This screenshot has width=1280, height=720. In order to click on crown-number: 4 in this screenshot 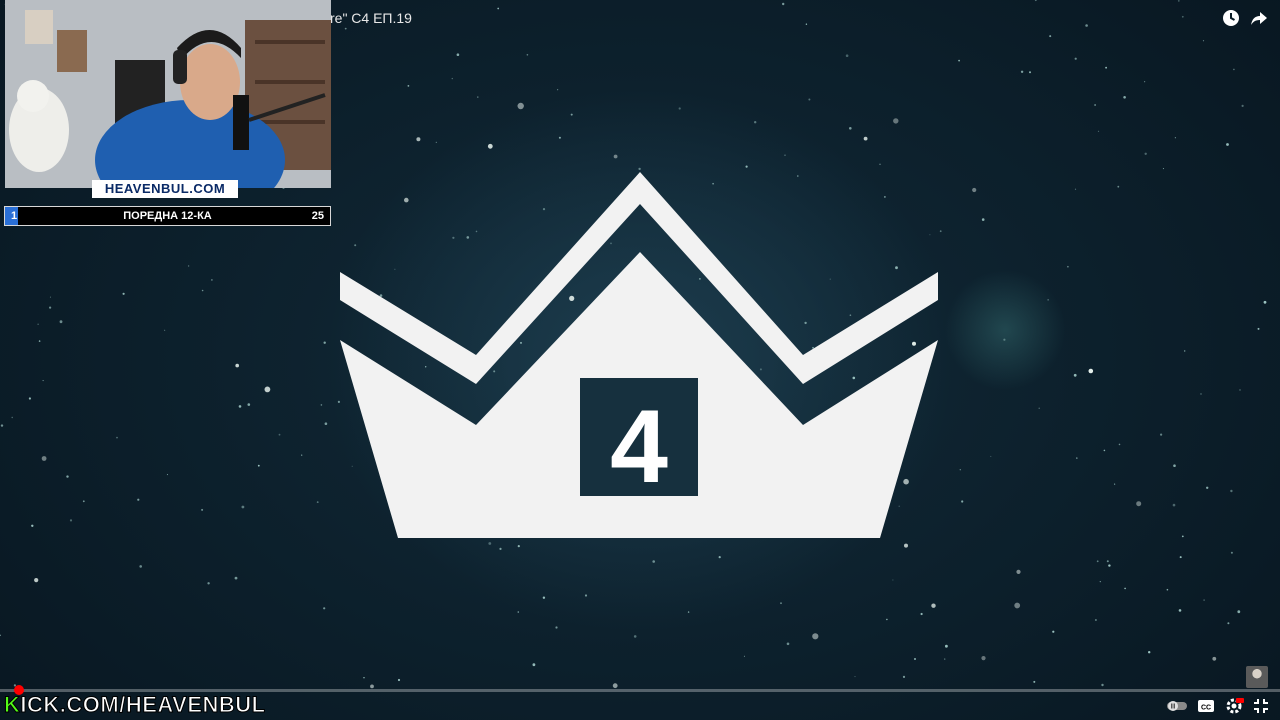, I will do `click(639, 447)`.